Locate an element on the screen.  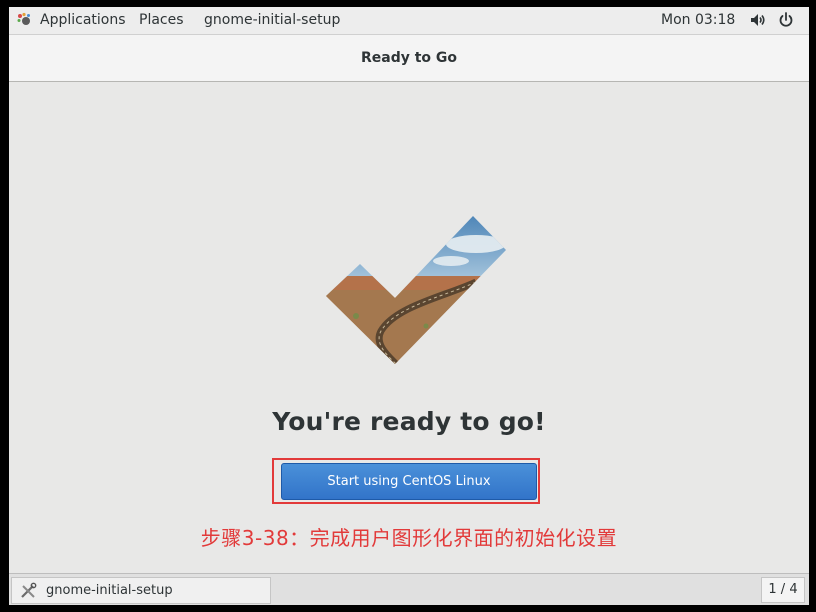
window-header: Ready to Go is located at coordinates (409, 58).